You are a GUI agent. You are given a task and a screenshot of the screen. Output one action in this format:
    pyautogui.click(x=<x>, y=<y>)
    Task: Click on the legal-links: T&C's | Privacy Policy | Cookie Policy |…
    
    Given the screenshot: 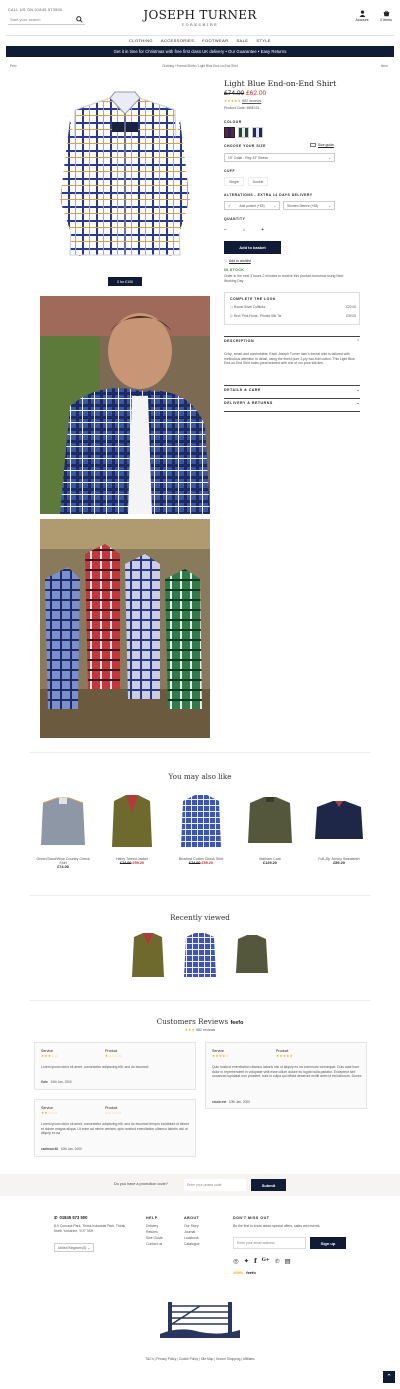 What is the action you would take?
    pyautogui.click(x=200, y=1359)
    